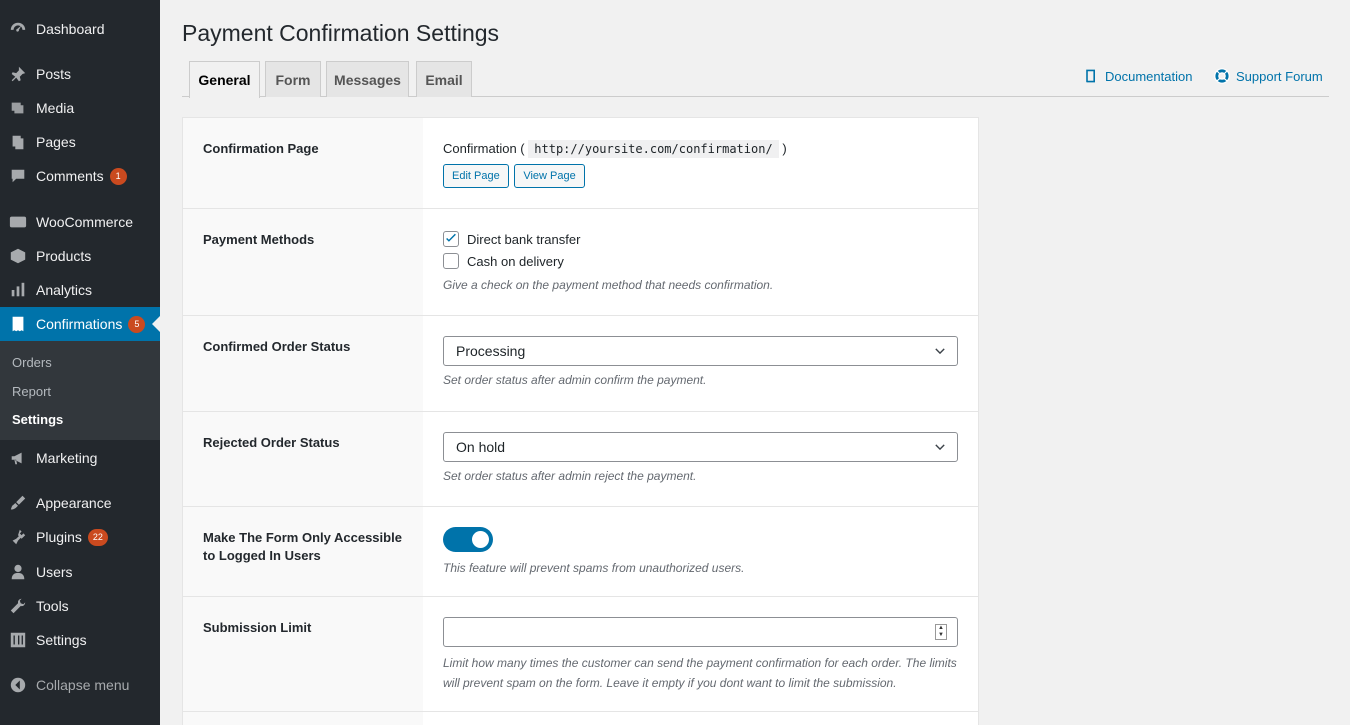 Image resolution: width=1350 pixels, height=725 pixels. What do you see at coordinates (468, 539) in the screenshot?
I see `logged-in-toggle` at bounding box center [468, 539].